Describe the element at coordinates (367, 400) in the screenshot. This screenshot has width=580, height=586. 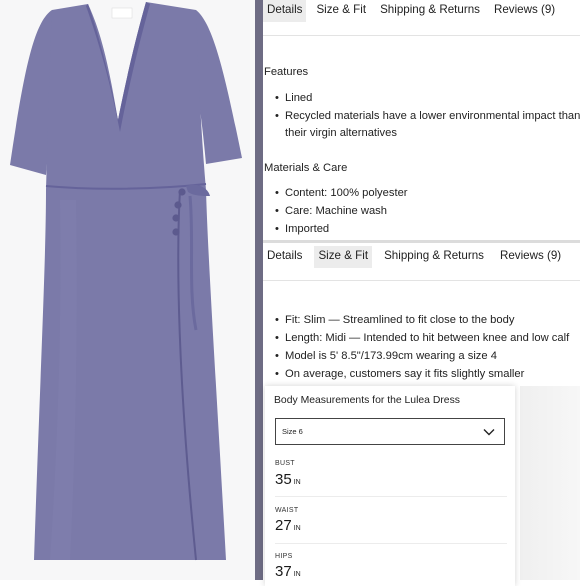
I see `card-title: Body Measurements for the Lulea Dress` at that location.